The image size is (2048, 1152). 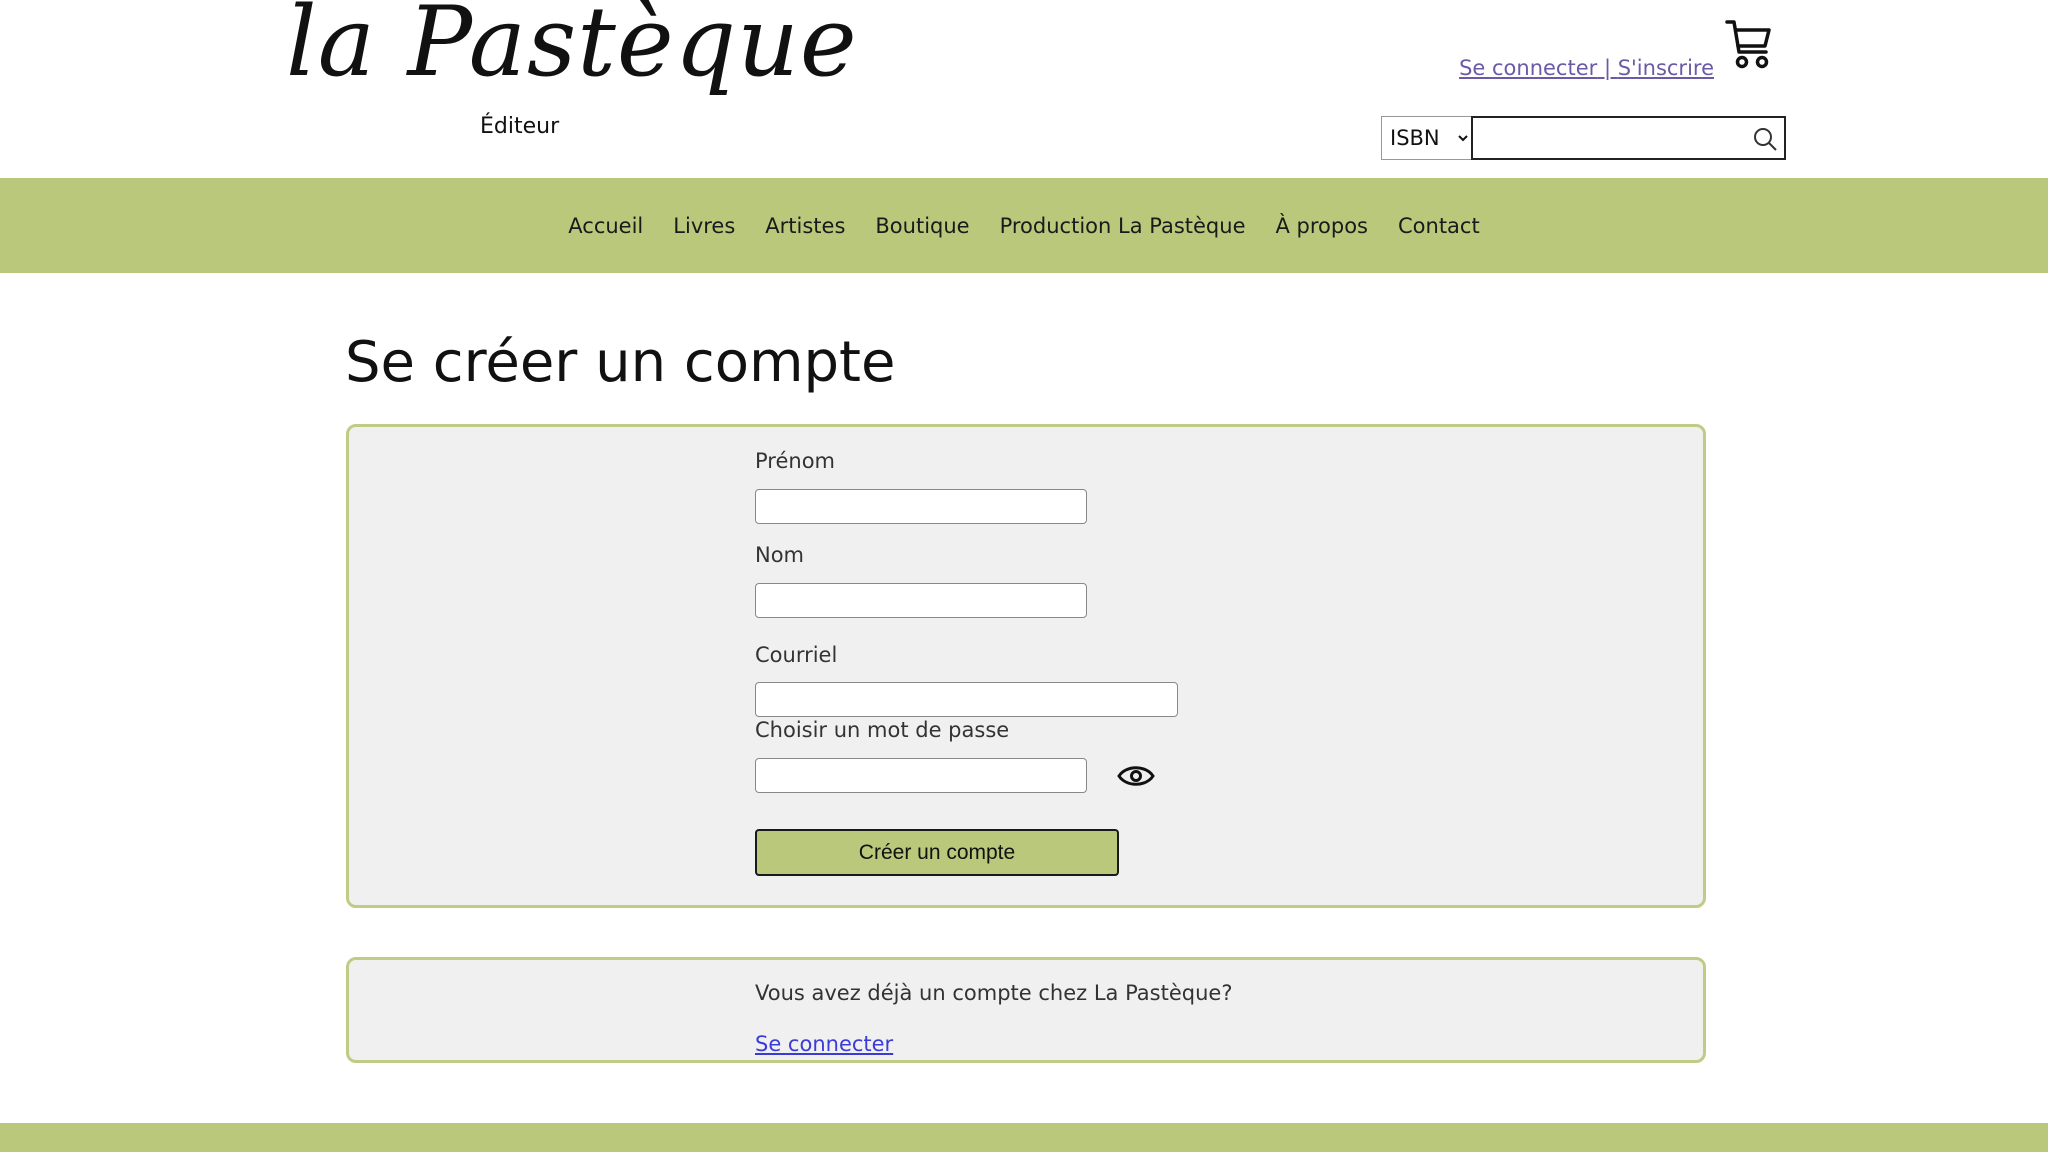 I want to click on first-name-field, so click(x=921, y=506).